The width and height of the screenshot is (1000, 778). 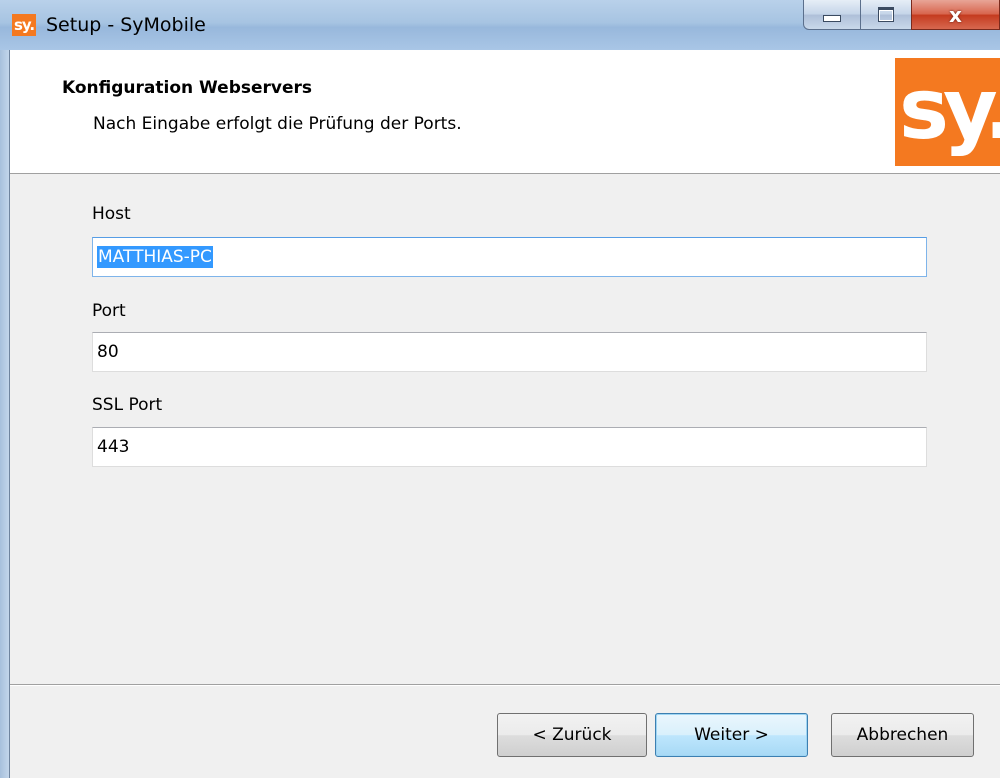 I want to click on back-button: < Zurück, so click(x=572, y=735).